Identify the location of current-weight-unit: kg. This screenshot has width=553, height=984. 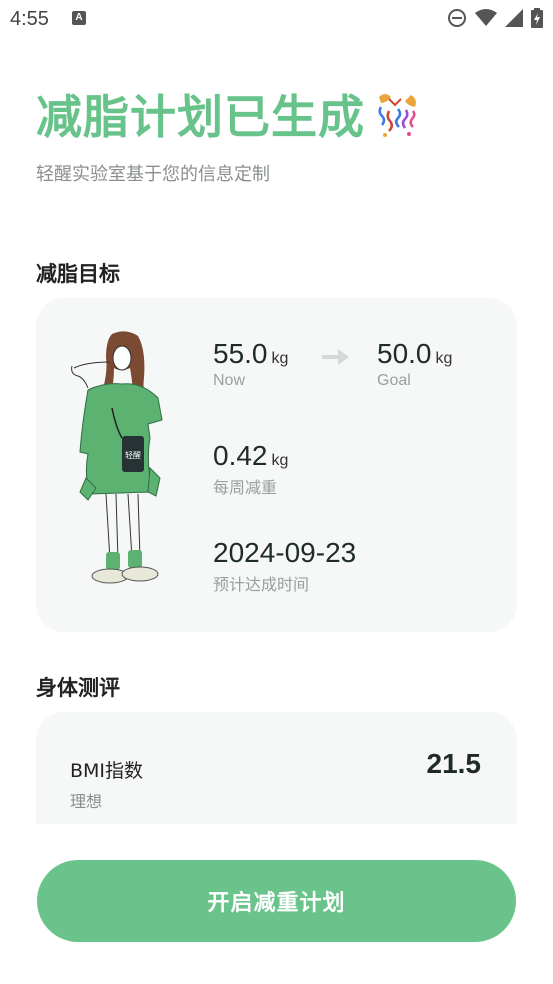
(280, 358).